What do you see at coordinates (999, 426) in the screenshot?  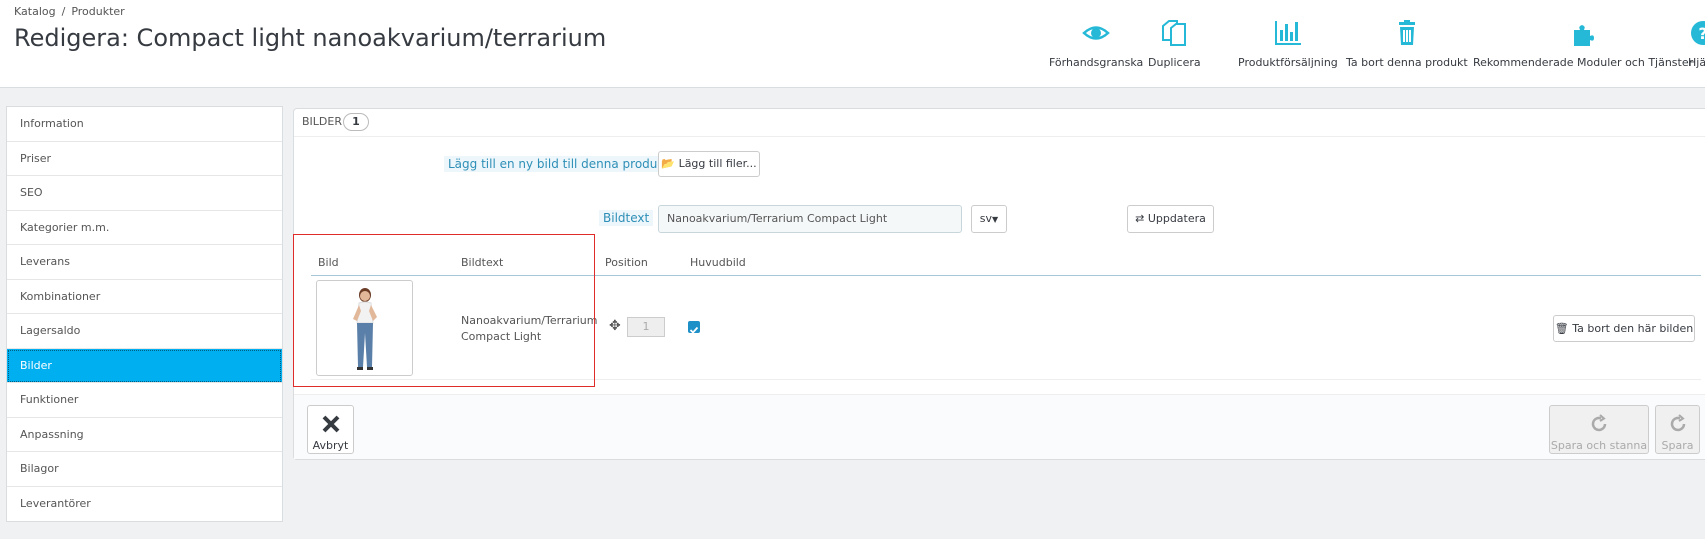 I see `panel-footer` at bounding box center [999, 426].